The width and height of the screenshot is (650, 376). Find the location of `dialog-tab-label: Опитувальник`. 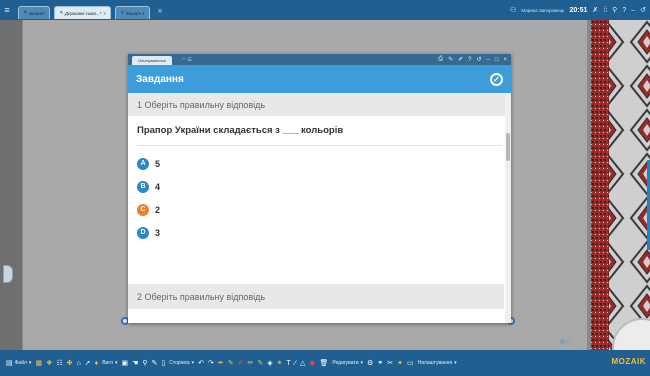

dialog-tab-label: Опитувальник is located at coordinates (152, 60).